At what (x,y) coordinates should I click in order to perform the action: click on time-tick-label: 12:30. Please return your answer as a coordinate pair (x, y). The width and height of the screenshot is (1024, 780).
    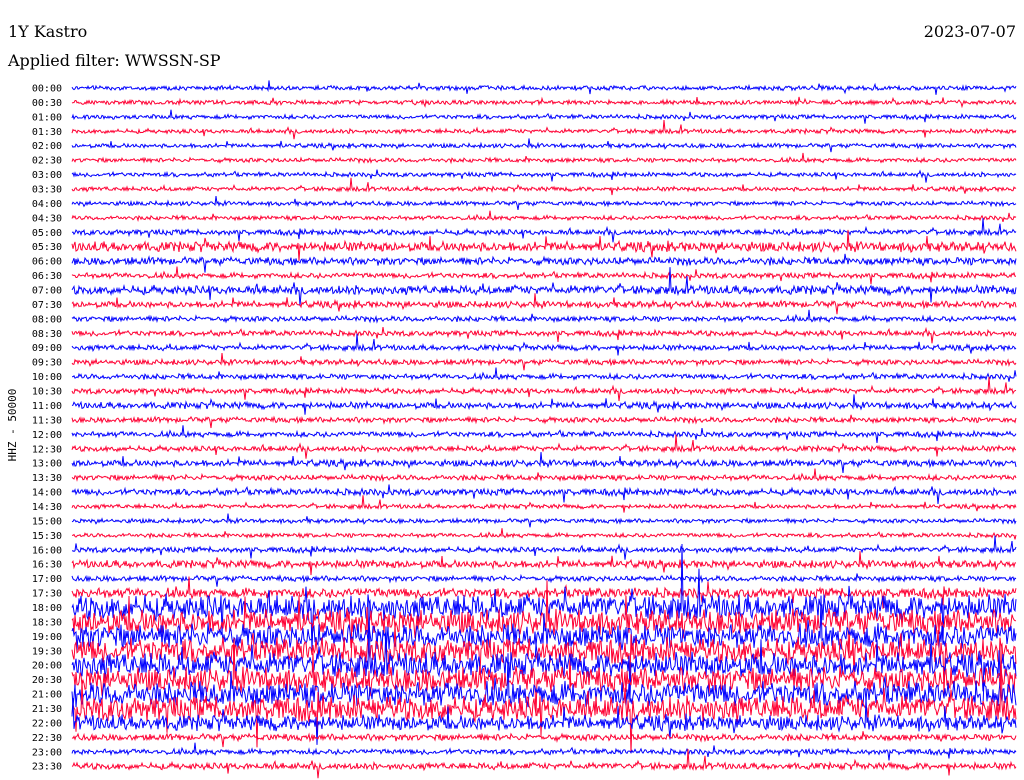
    Looking at the image, I should click on (47, 449).